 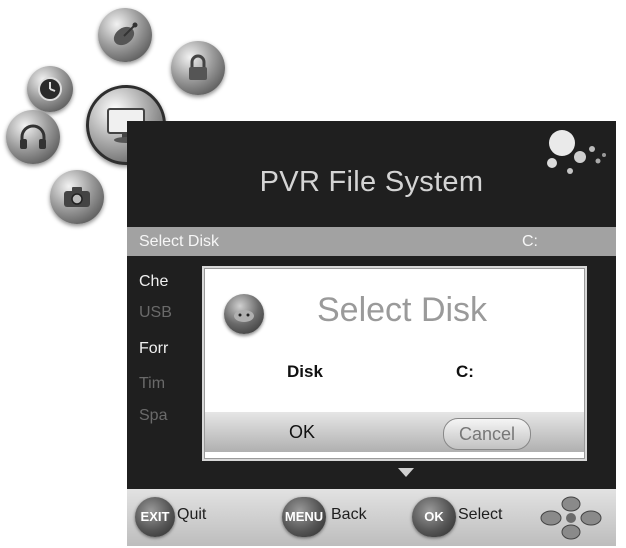 I want to click on disk-field-label: Disk, so click(x=305, y=371).